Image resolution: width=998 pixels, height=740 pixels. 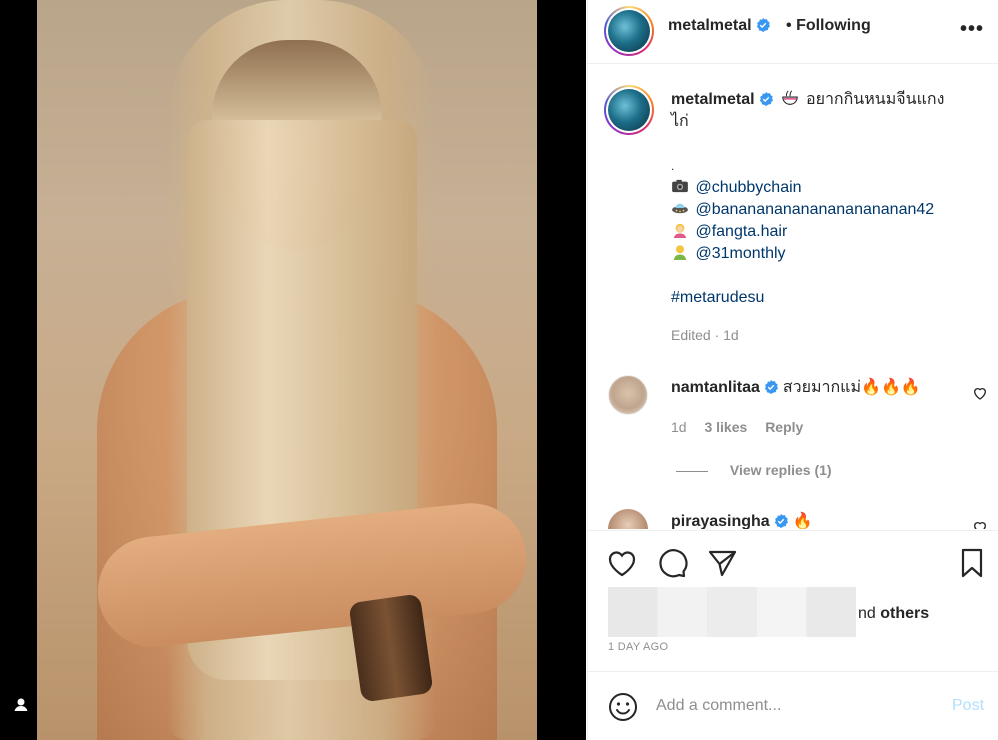 I want to click on caption-text-line2: ไก่, so click(x=680, y=121).